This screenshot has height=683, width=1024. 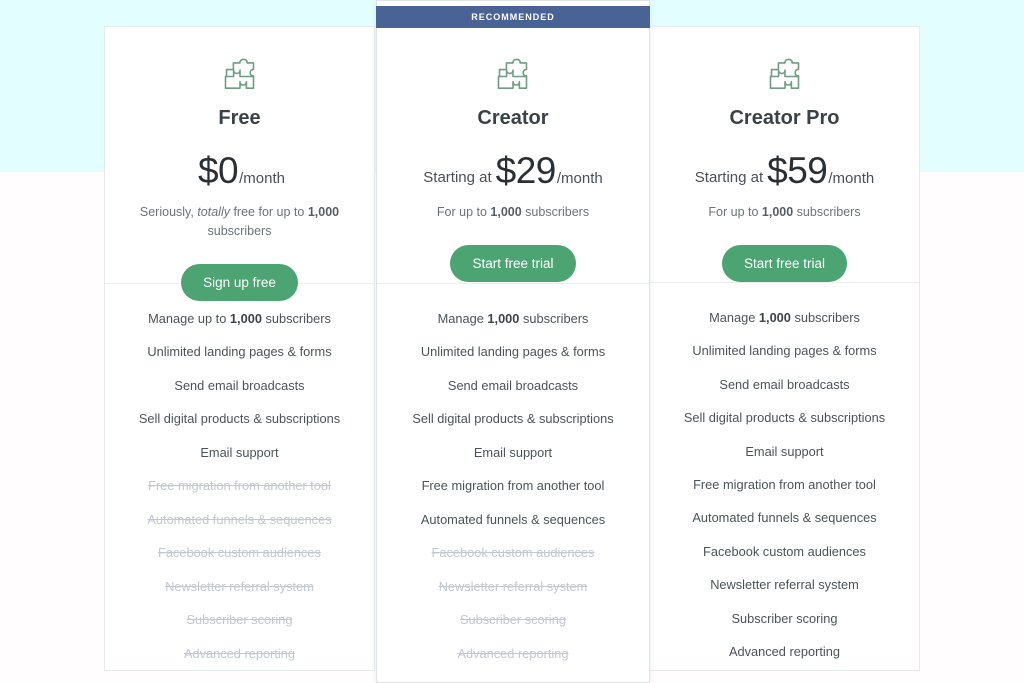 I want to click on feature-item-disabled: Automated funnels & sequences, so click(x=239, y=519).